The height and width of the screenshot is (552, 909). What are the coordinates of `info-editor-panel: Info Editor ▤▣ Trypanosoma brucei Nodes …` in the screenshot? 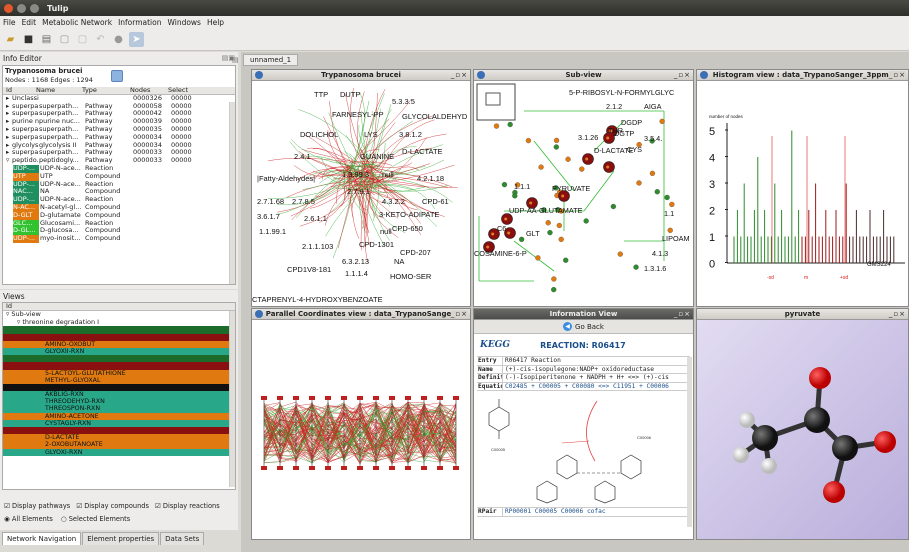 It's located at (119, 170).